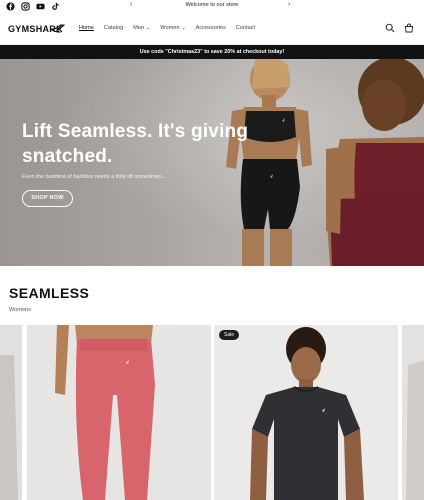 This screenshot has width=424, height=500. I want to click on announcement-text: Welcome to our store, so click(212, 5).